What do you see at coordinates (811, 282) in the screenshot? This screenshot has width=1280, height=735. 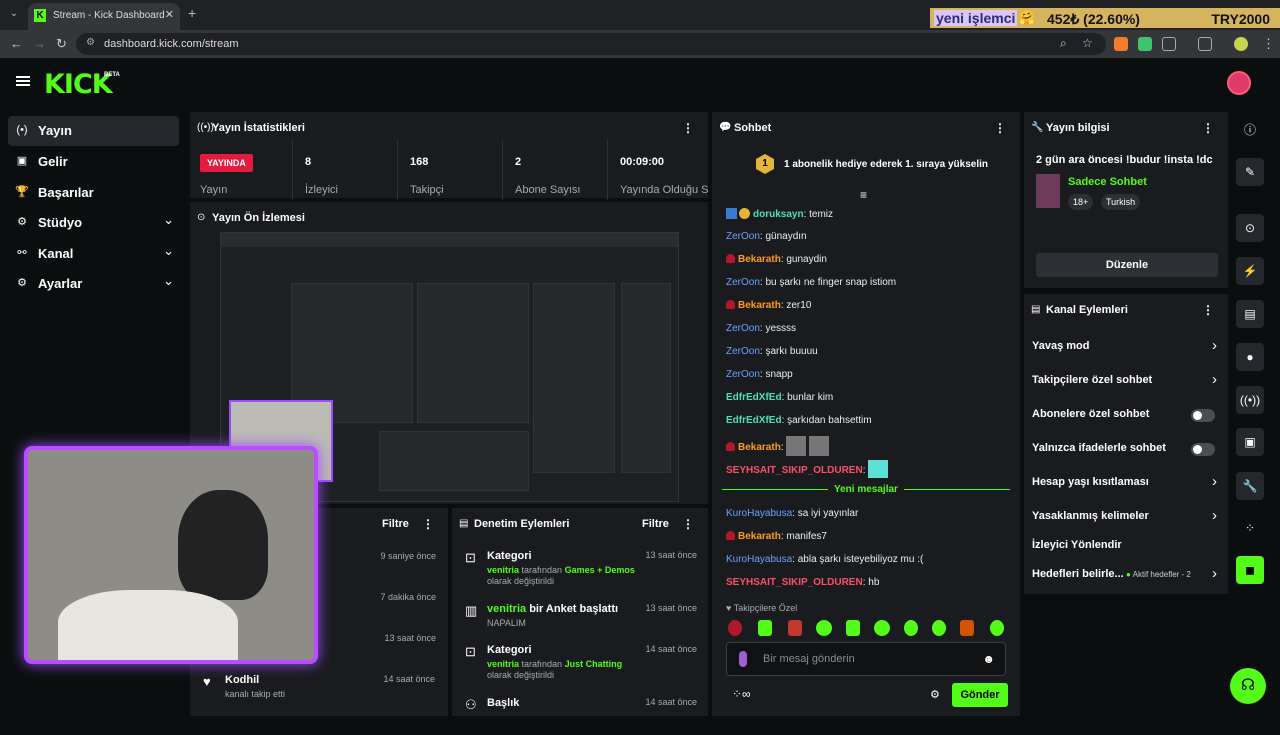 I see `chat-message: ZerOon: bu şarkı ne finger snap istiom` at bounding box center [811, 282].